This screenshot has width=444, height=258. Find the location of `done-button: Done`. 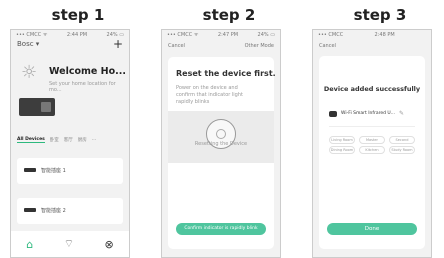

done-button: Done is located at coordinates (372, 229).